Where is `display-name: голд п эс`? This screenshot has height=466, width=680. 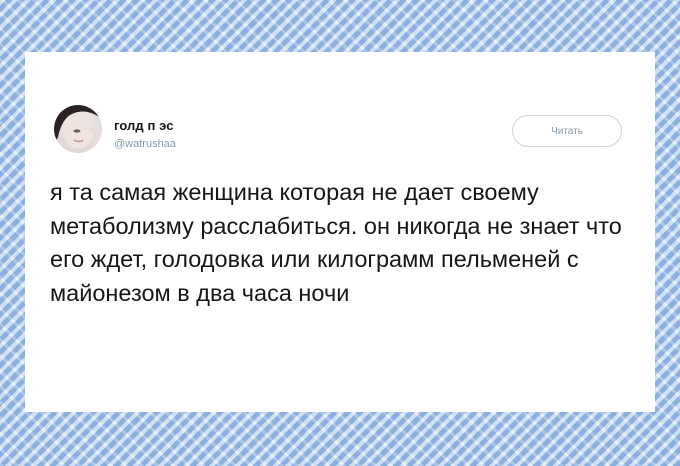
display-name: голд п эс is located at coordinates (144, 125).